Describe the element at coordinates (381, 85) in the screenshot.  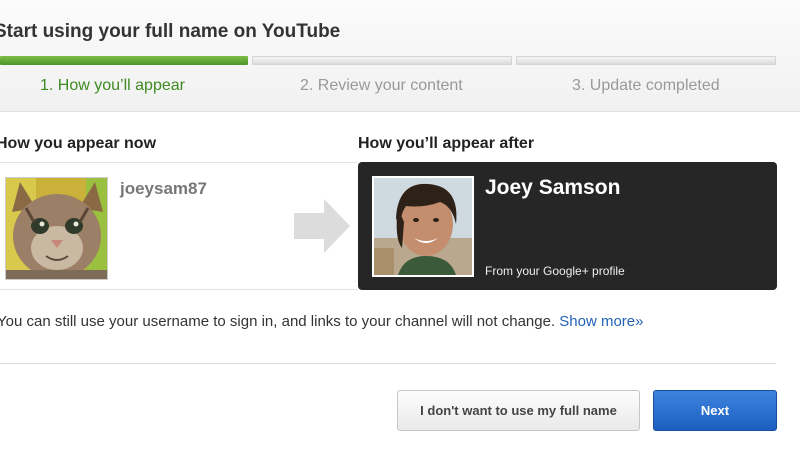
I see `step-2-label: 2. Review your content` at that location.